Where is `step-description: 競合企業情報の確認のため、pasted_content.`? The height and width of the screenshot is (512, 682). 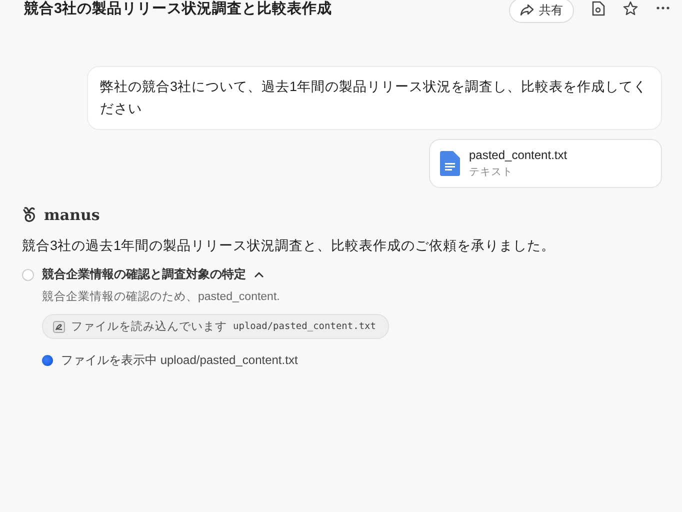 step-description: 競合企業情報の確認のため、pasted_content. is located at coordinates (161, 297).